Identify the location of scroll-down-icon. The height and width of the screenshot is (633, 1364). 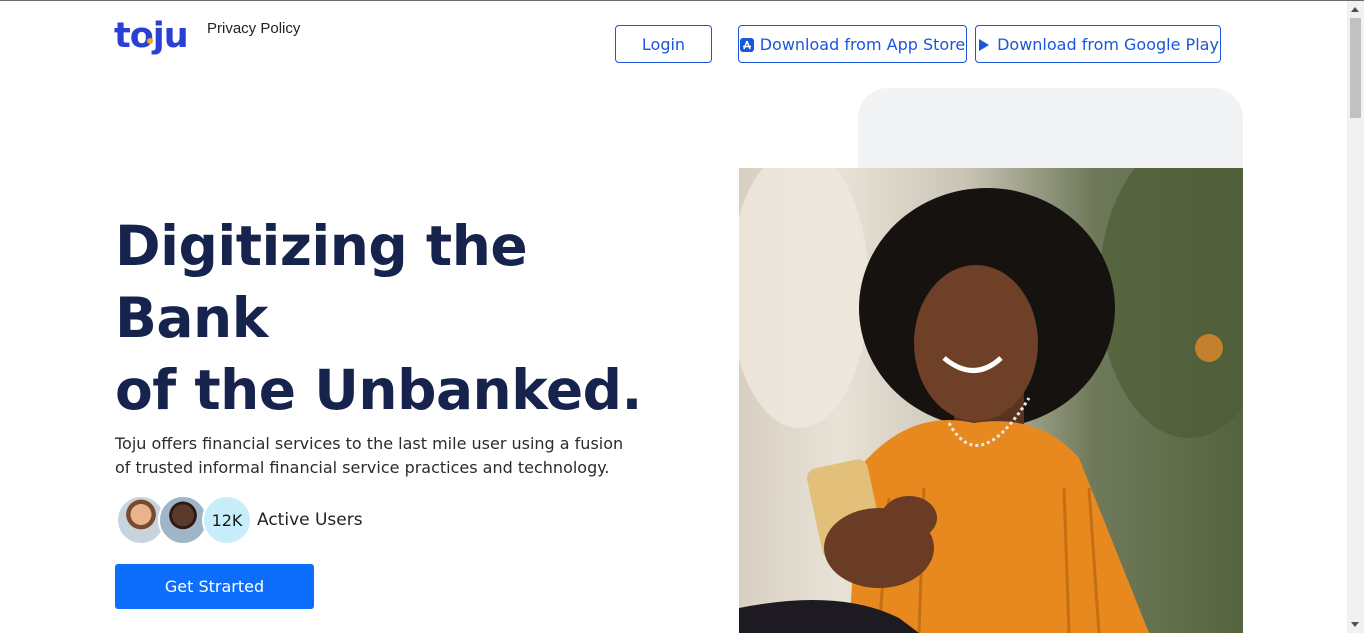
(1355, 624).